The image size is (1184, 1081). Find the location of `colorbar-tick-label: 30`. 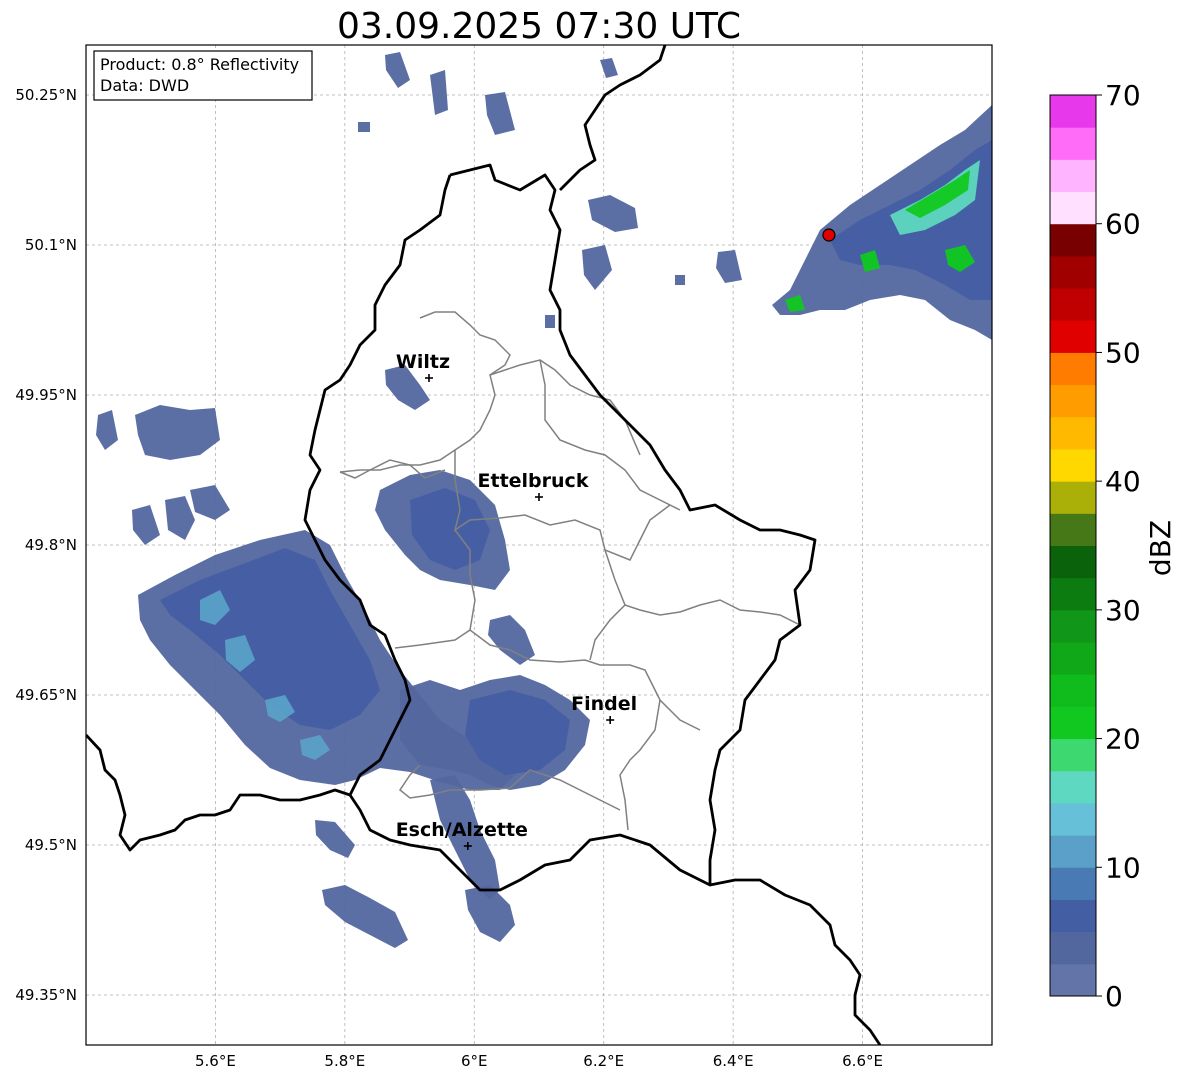

colorbar-tick-label: 30 is located at coordinates (1123, 610).